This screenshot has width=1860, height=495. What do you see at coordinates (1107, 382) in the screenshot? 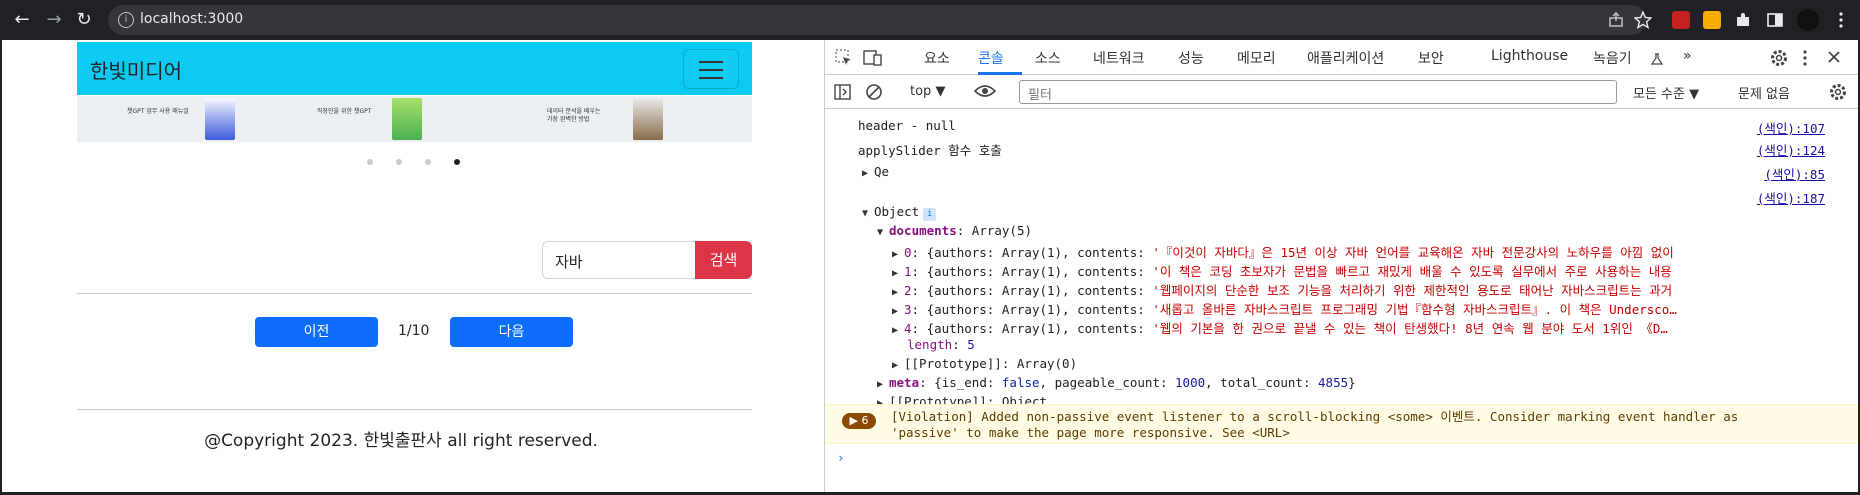
I see `meta-preview: , pageable_count:` at bounding box center [1107, 382].